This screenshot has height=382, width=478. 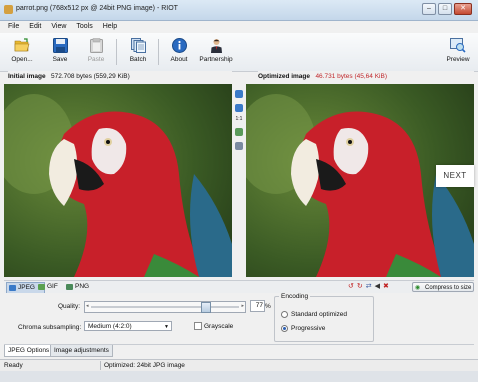 What do you see at coordinates (205, 307) in the screenshot?
I see `quality-slider-thumb` at bounding box center [205, 307].